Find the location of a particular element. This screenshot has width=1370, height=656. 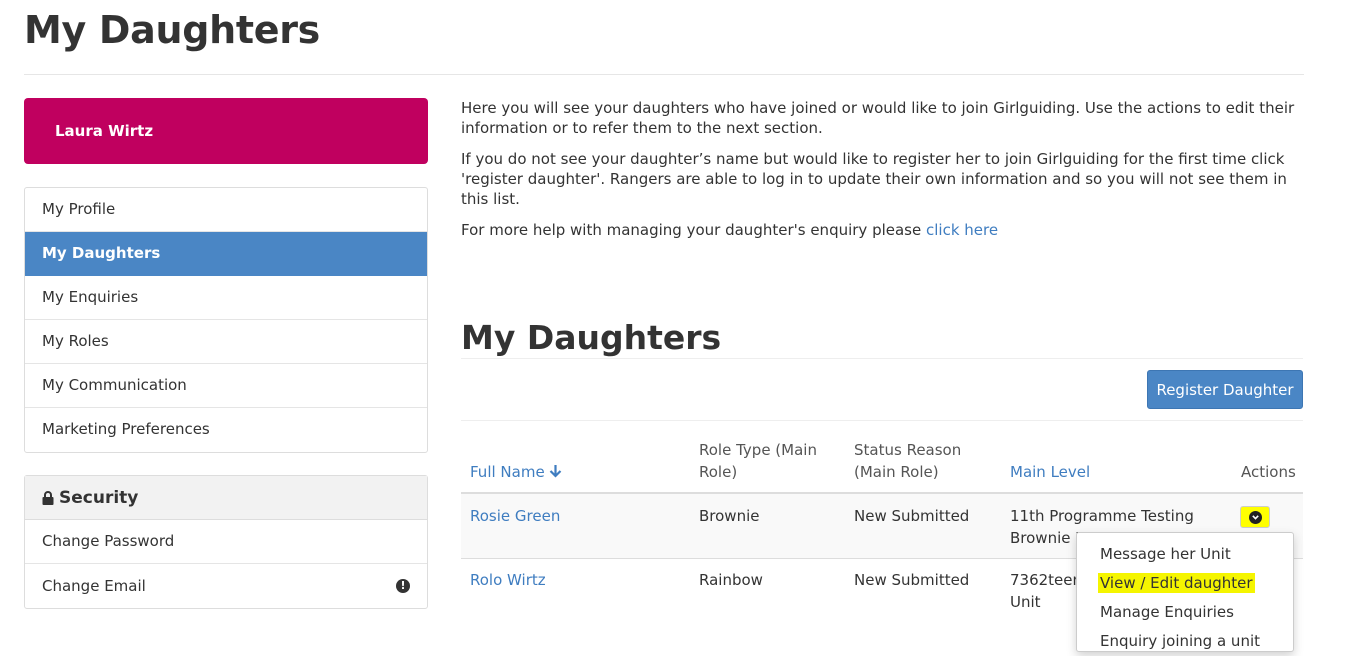

page-title: My Daughters is located at coordinates (172, 30).